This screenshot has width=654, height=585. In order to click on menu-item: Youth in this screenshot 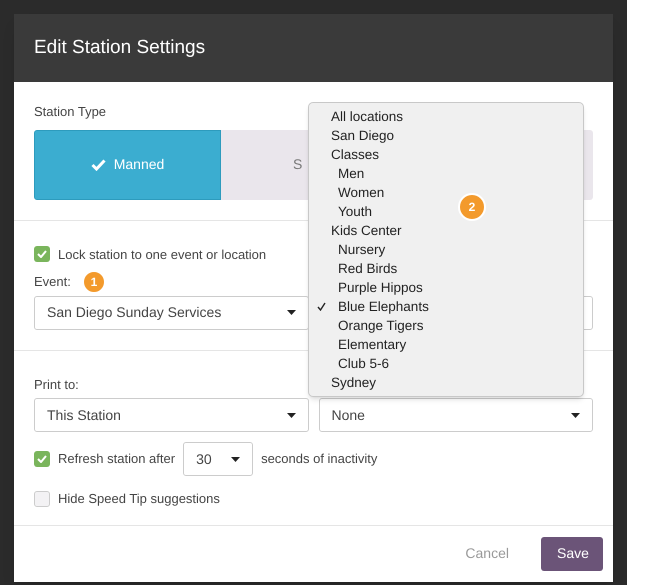, I will do `click(355, 211)`.